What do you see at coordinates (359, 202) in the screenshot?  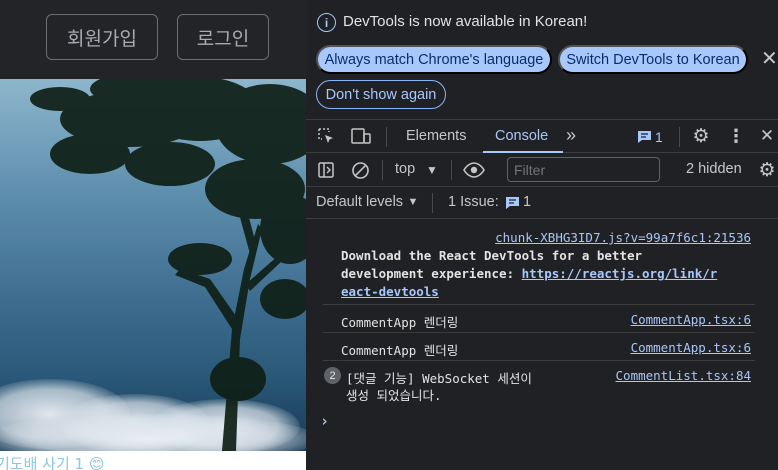 I see `log-levels-dropdown: Default levels` at bounding box center [359, 202].